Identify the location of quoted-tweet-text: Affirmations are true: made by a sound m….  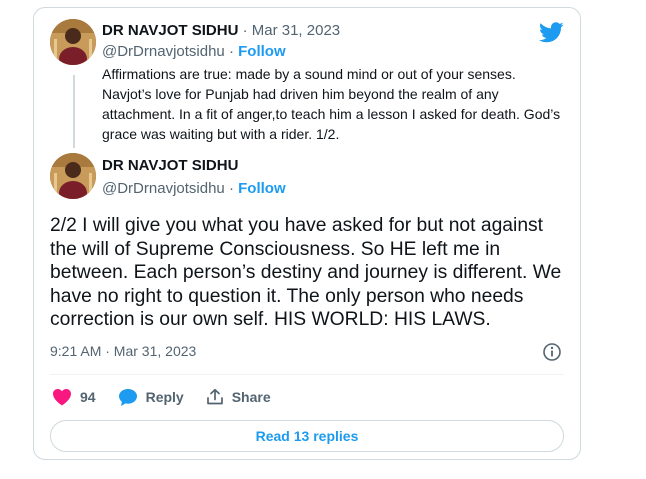
(331, 104).